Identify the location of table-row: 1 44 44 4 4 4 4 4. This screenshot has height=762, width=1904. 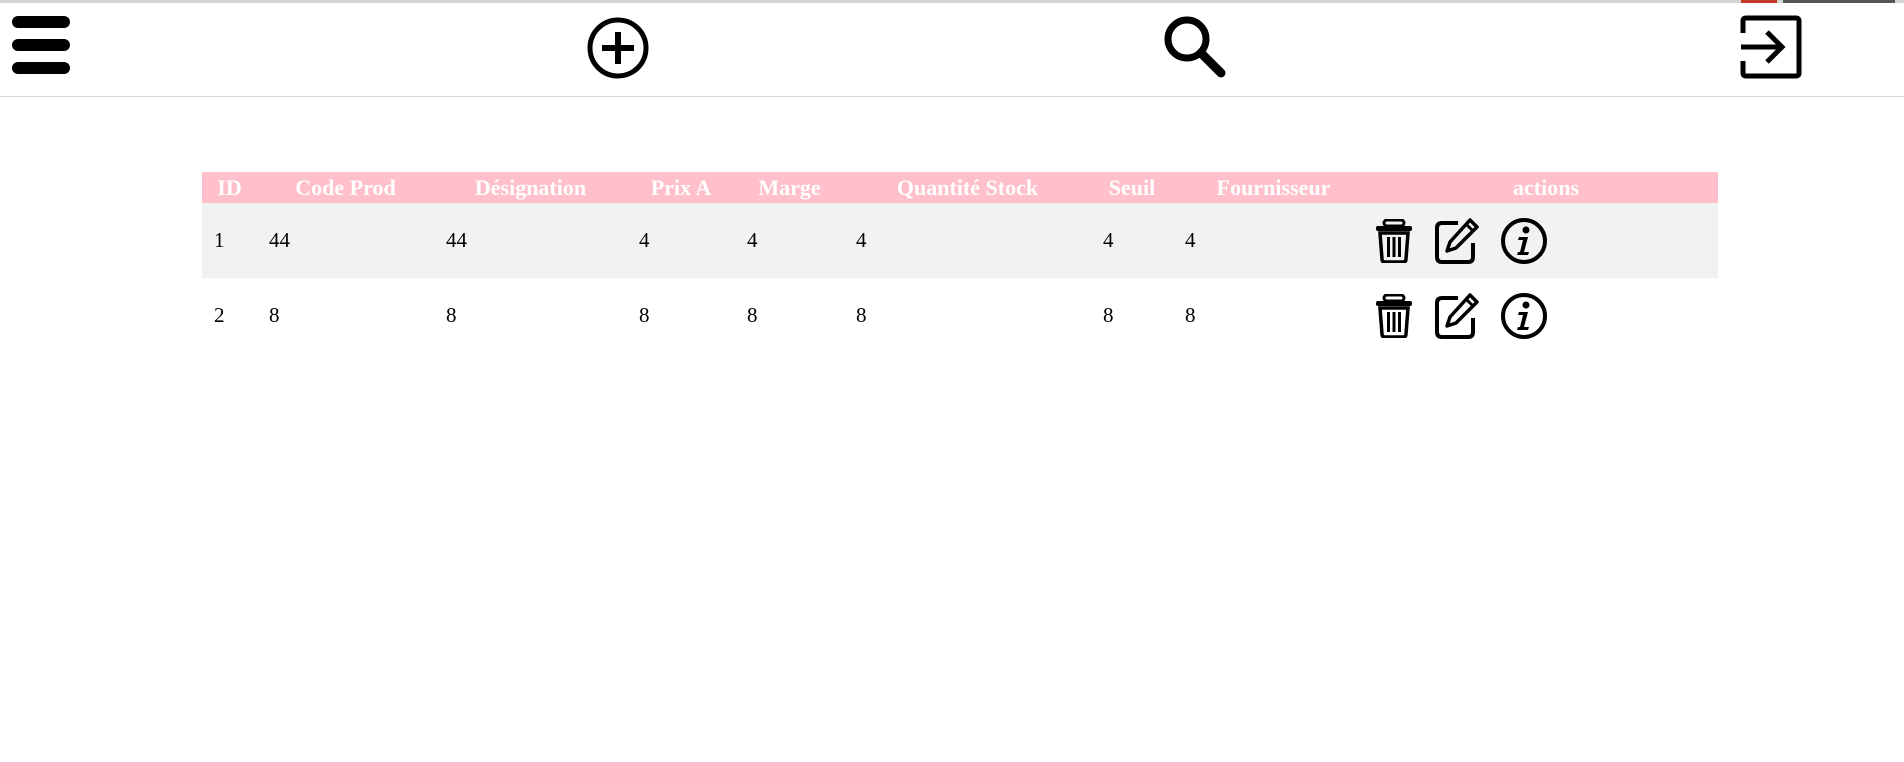
(960, 240).